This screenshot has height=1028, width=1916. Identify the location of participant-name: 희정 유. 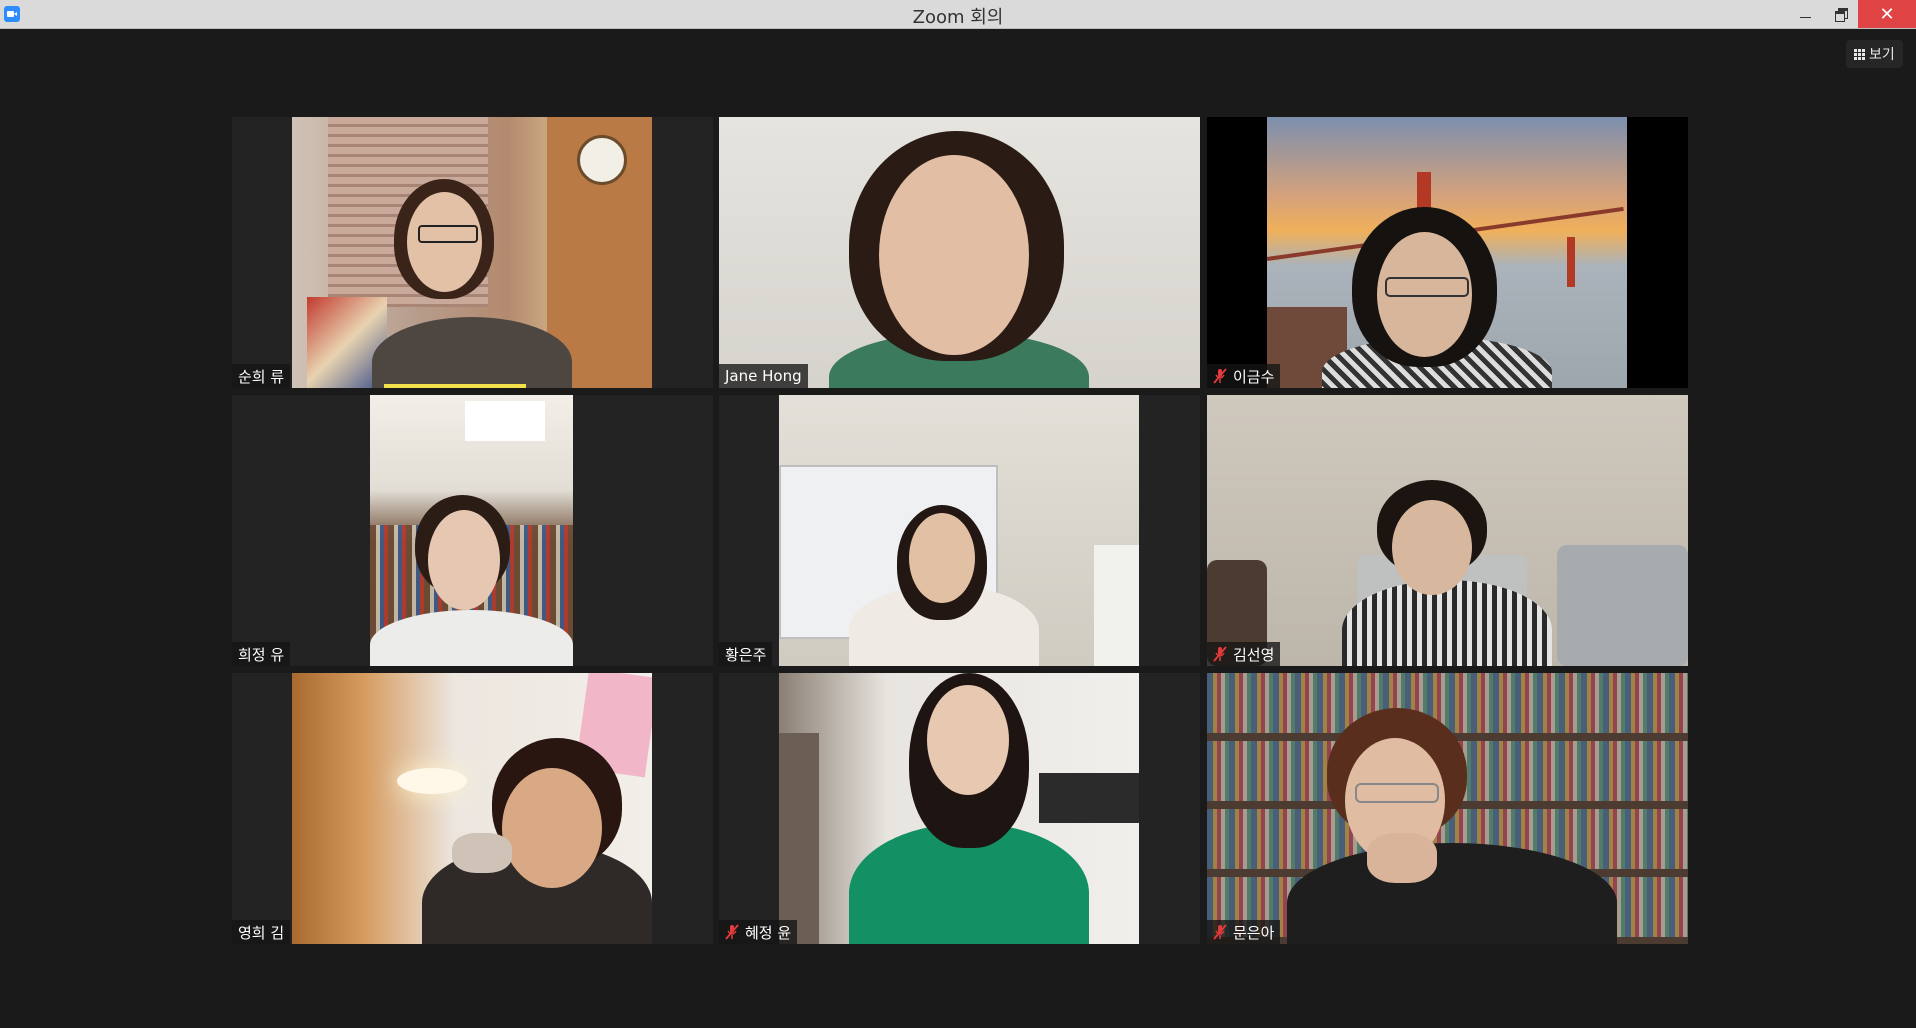
(261, 654).